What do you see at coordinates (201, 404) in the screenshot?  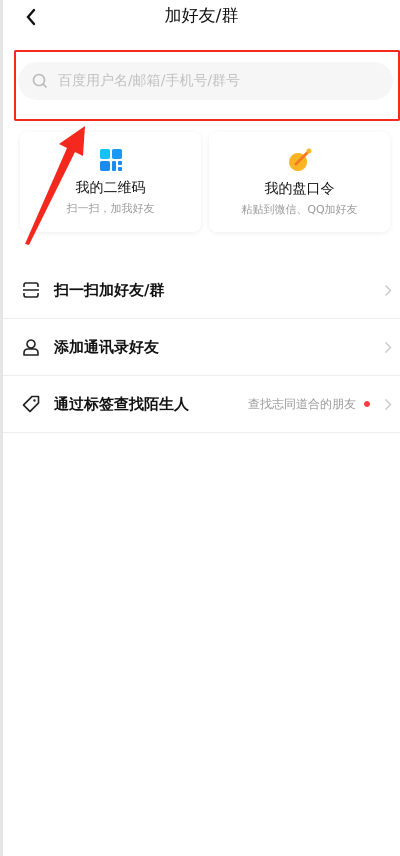 I see `list-item: 通过标签查找陌生人 查找志同道合的朋友` at bounding box center [201, 404].